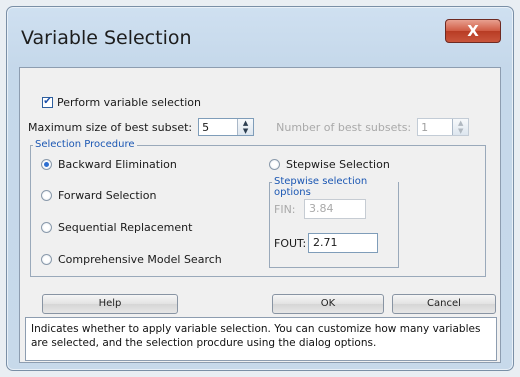 The width and height of the screenshot is (520, 377). Describe the element at coordinates (260, 34) in the screenshot. I see `title-bar: Variable Selection X` at that location.